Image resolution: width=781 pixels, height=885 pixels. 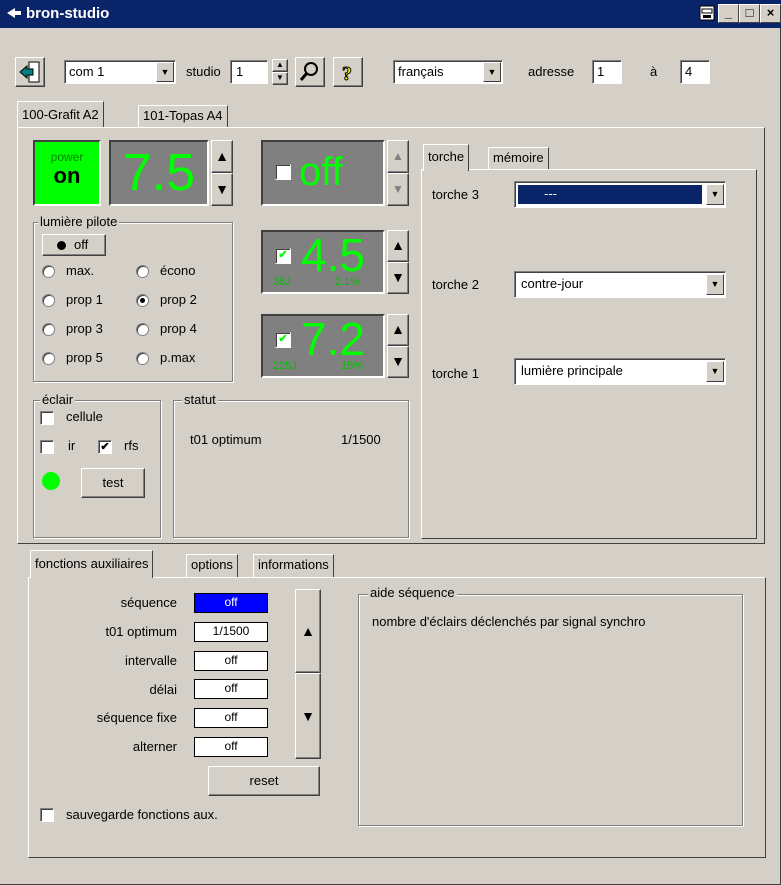 I want to click on studio-spin-down: ▼, so click(x=280, y=78).